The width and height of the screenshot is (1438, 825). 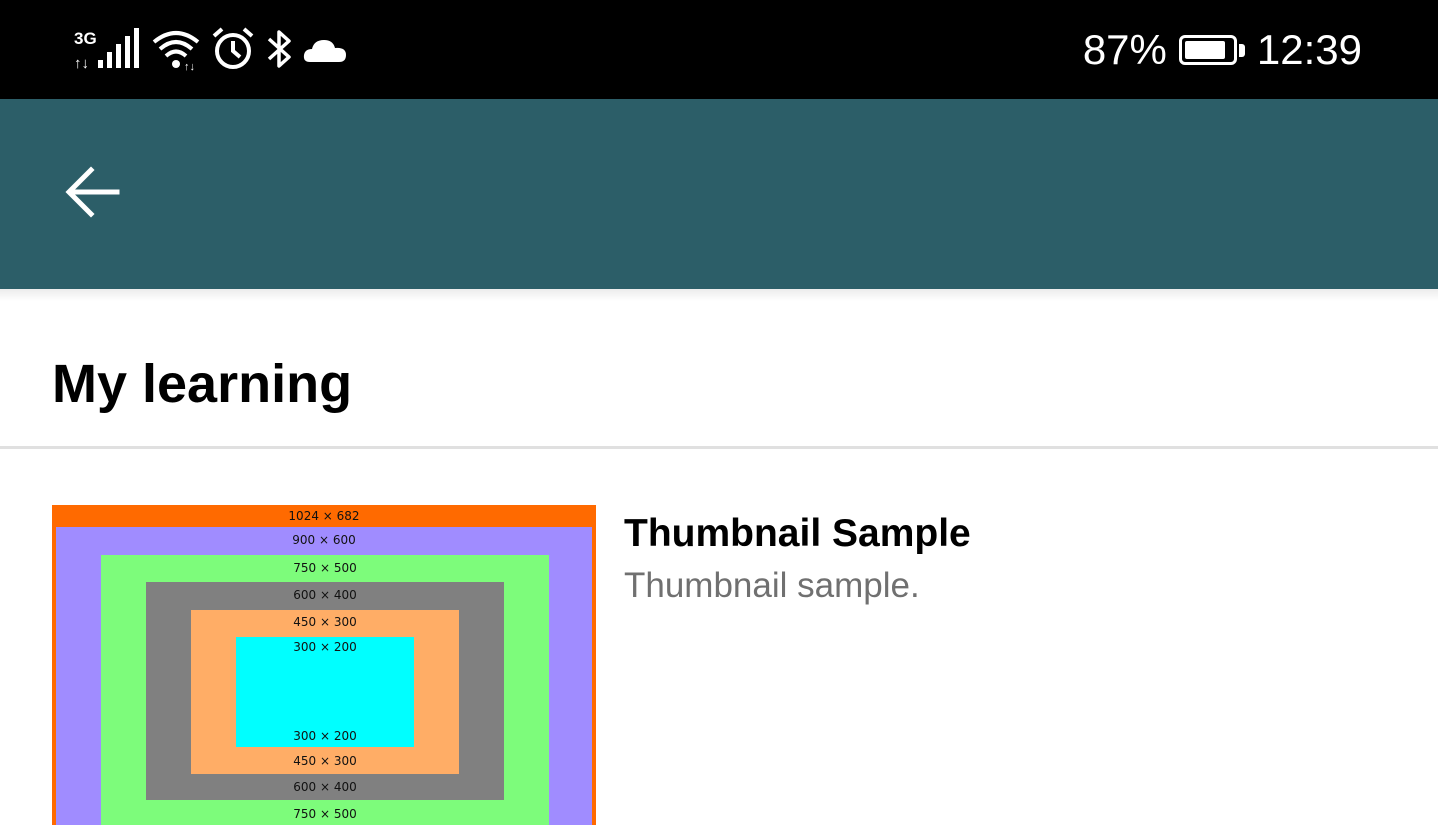 What do you see at coordinates (325, 692) in the screenshot?
I see `thumbnail-frame-6: 300 × 200 300 × 200` at bounding box center [325, 692].